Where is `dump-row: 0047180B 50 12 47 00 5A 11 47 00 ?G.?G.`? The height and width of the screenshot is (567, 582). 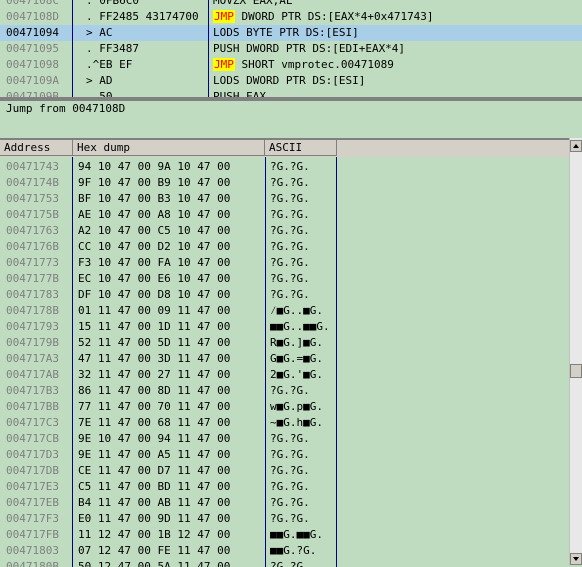
dump-row: 0047180B 50 12 47 00 5A 11 47 00 ?G.?G. is located at coordinates (285, 563).